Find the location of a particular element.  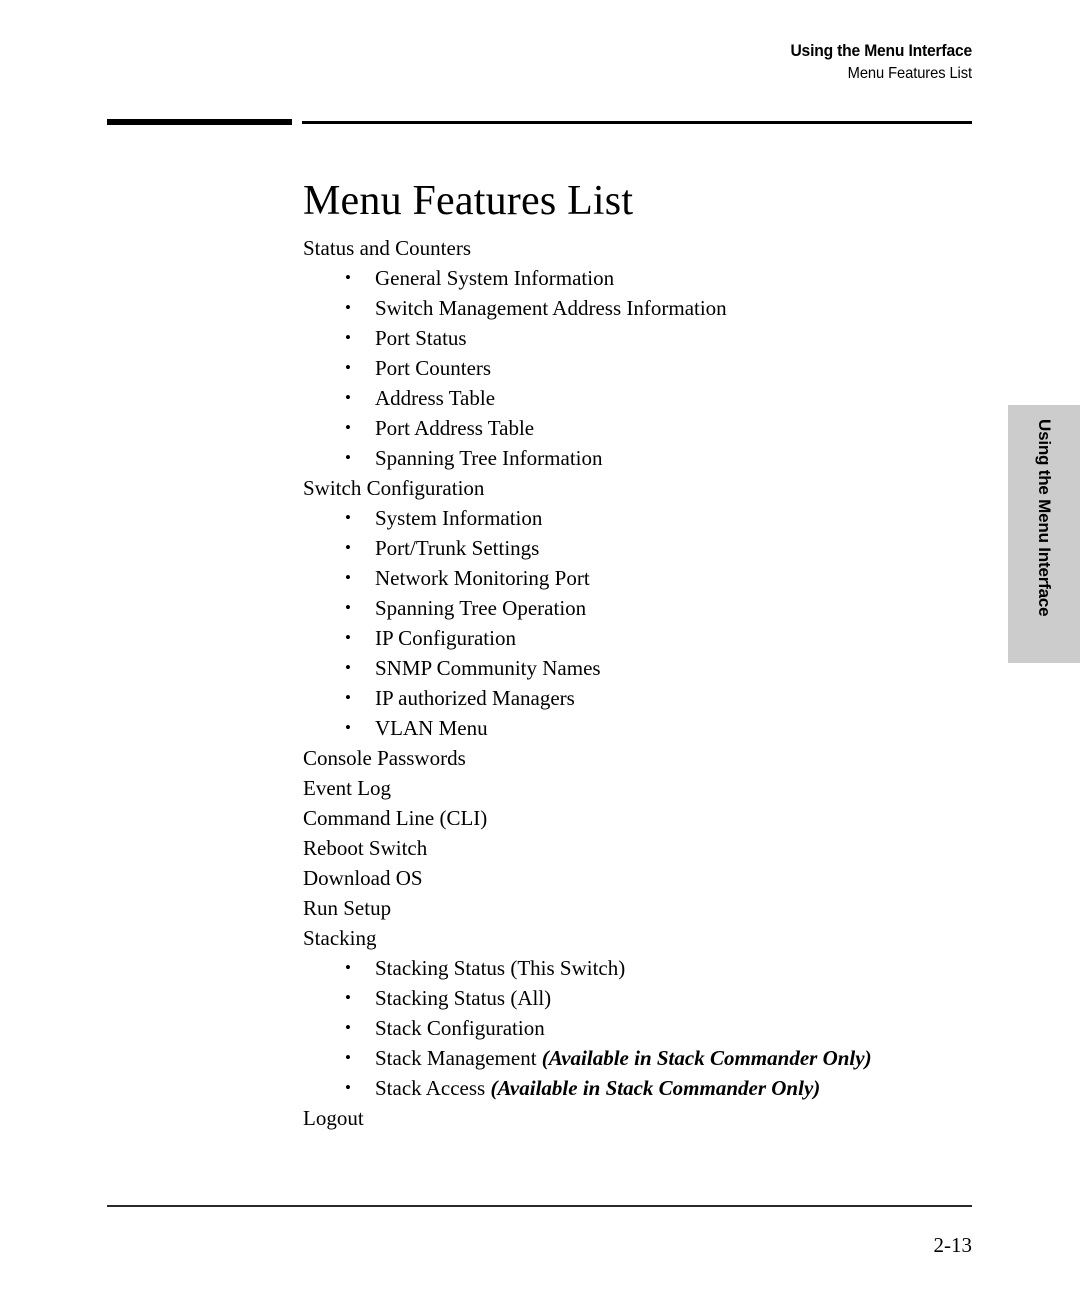

menu-item-label: Stack Configuration is located at coordinates (460, 1028).